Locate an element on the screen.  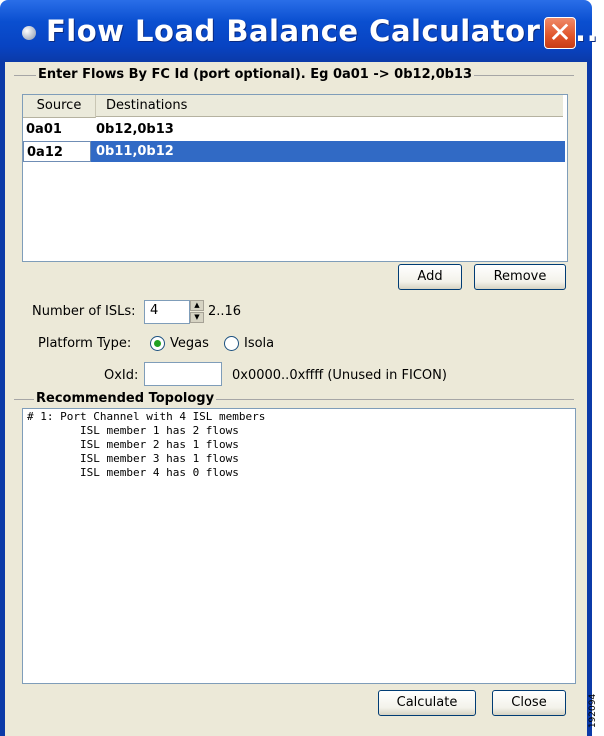
figure-number: 192094 is located at coordinates (596, 713).